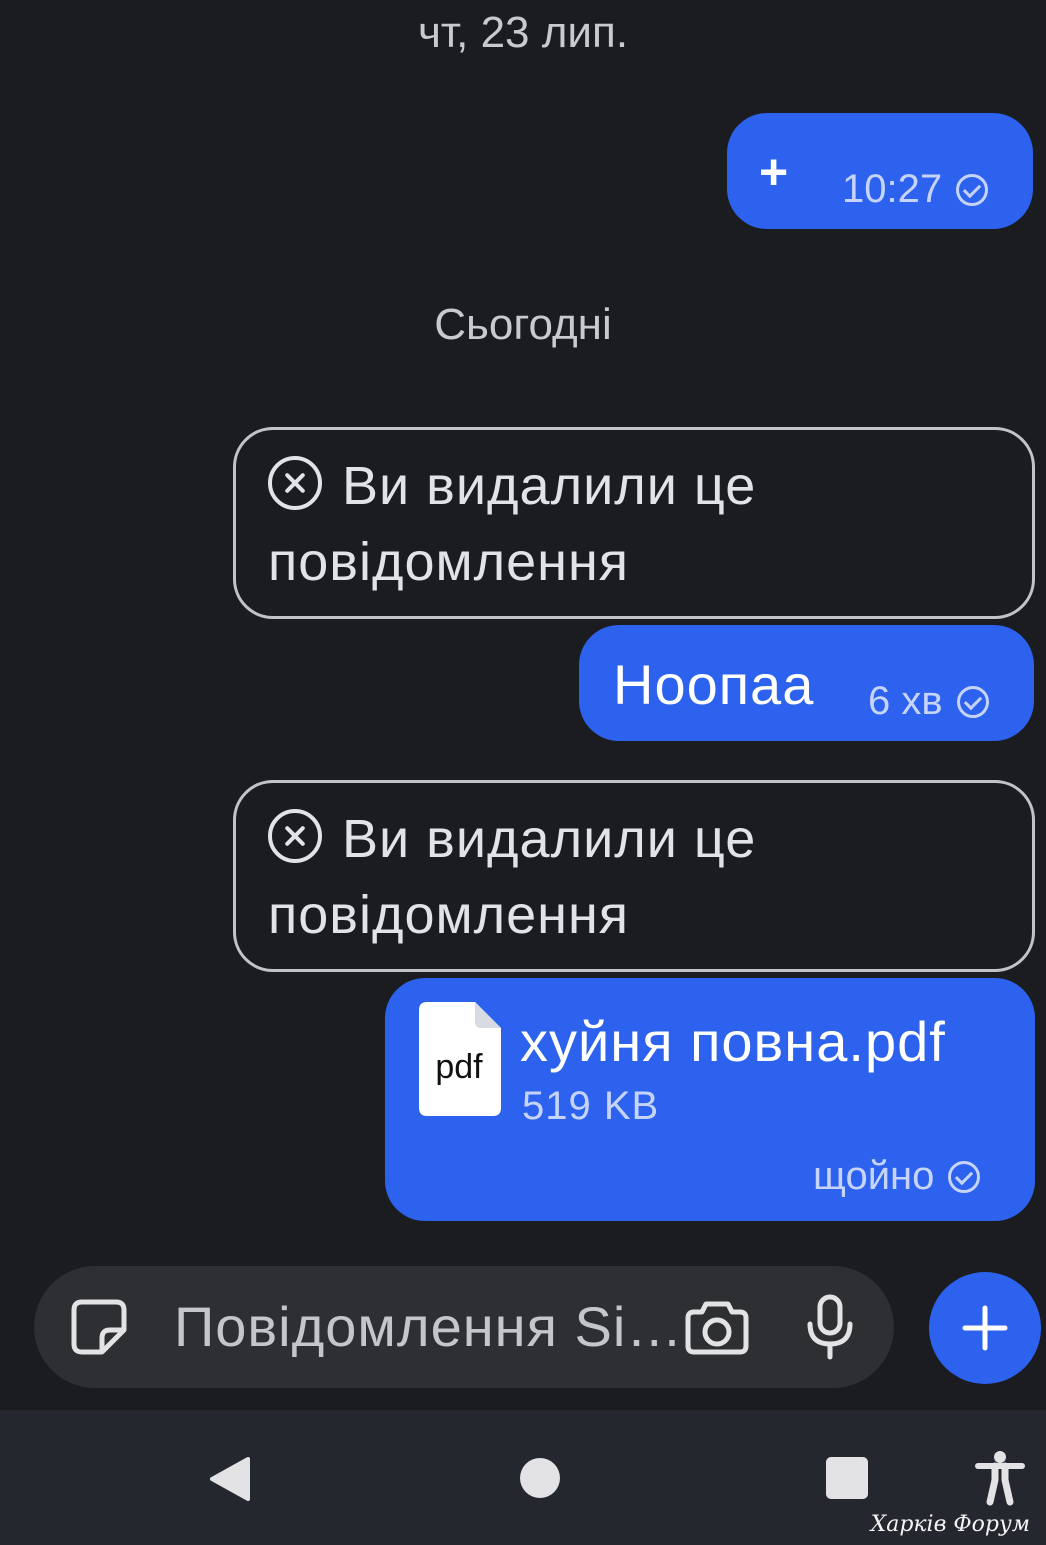  What do you see at coordinates (714, 684) in the screenshot?
I see `message-text: Ноопаа` at bounding box center [714, 684].